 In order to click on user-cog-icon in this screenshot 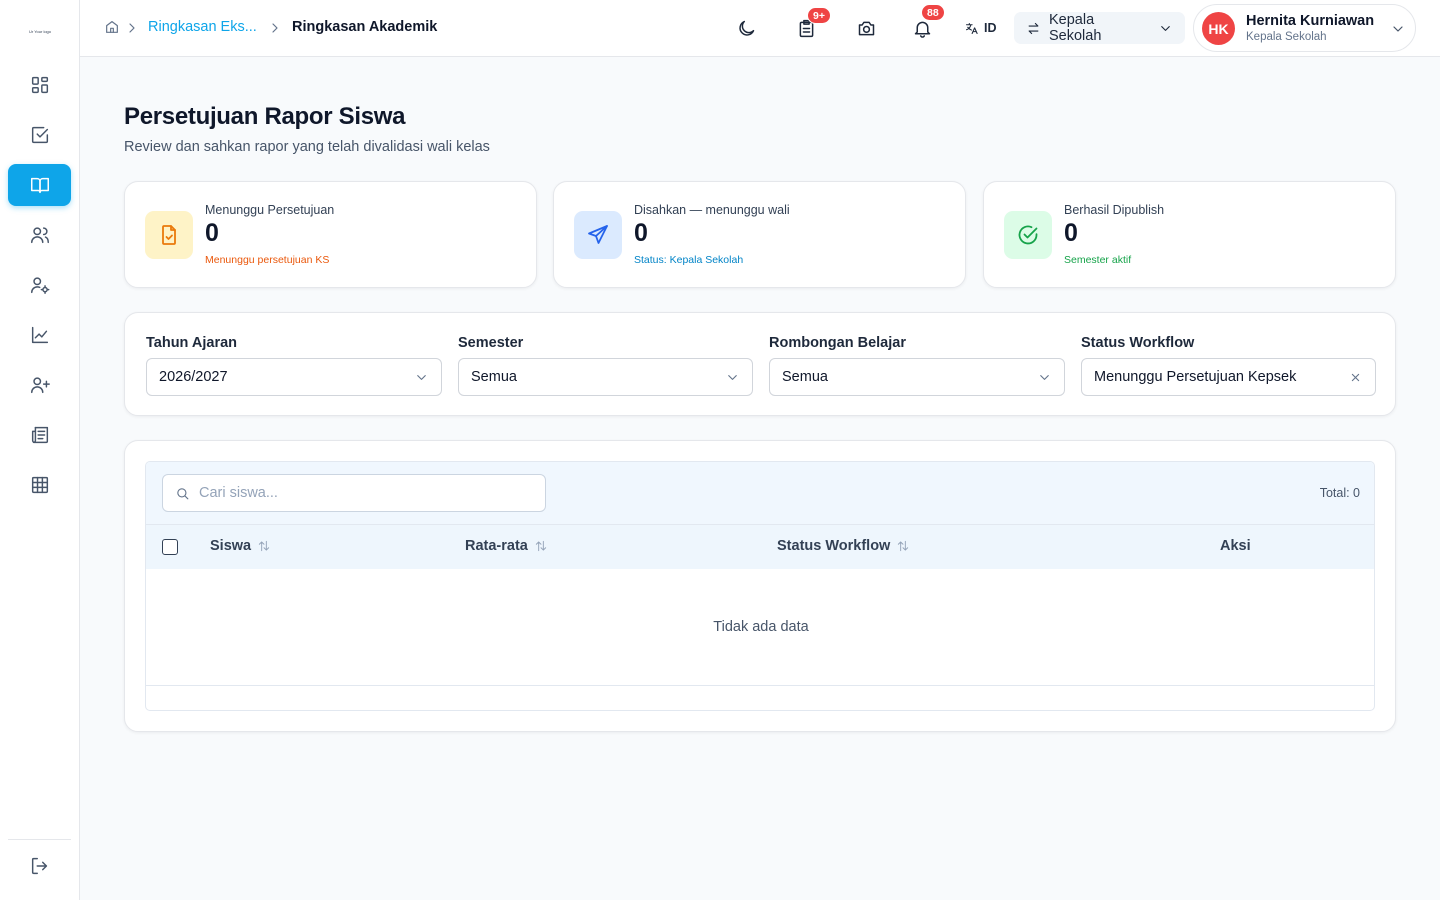, I will do `click(39, 285)`.